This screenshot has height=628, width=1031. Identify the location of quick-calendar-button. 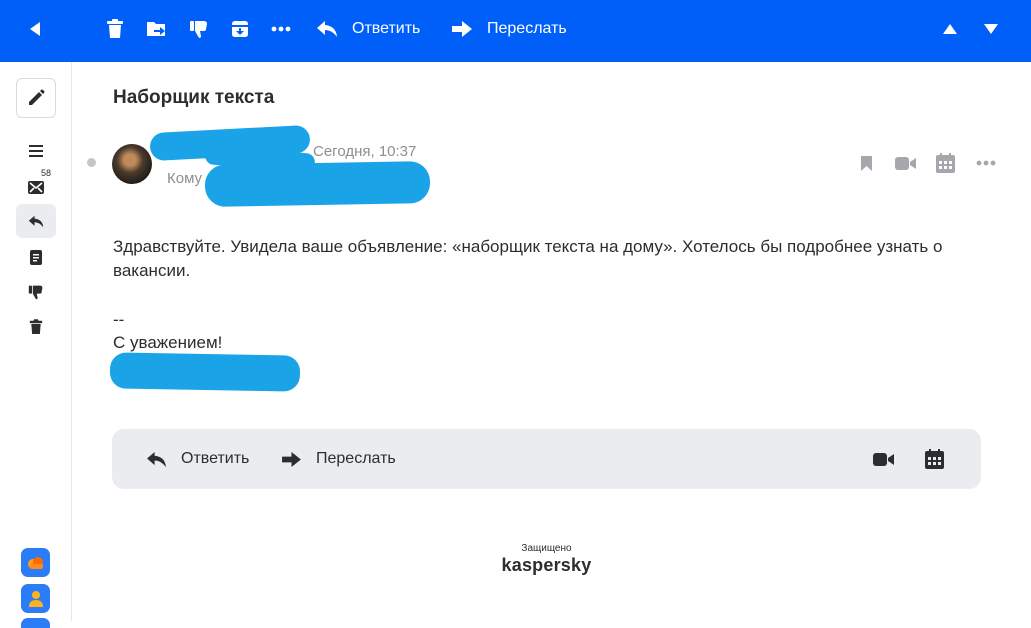
(934, 459).